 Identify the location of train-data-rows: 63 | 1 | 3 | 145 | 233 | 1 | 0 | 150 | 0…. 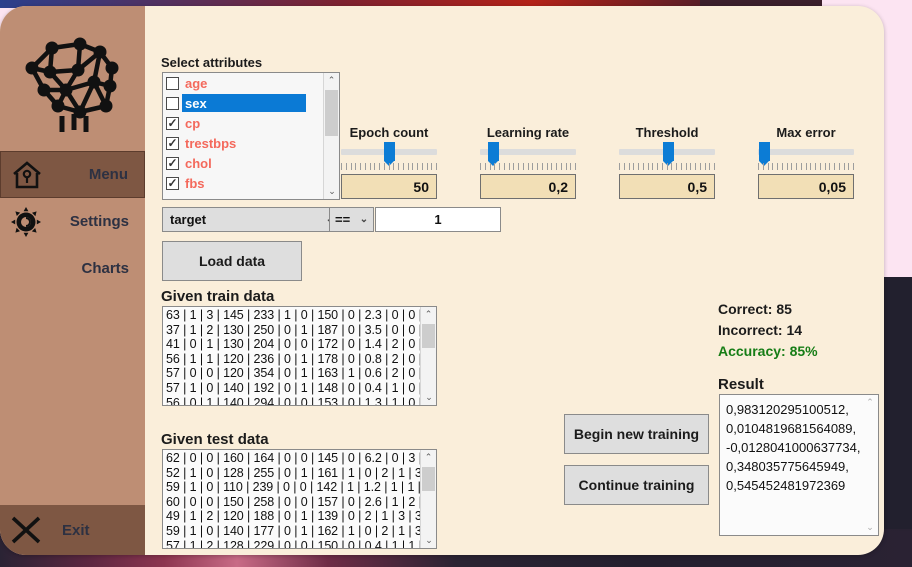
(301, 357).